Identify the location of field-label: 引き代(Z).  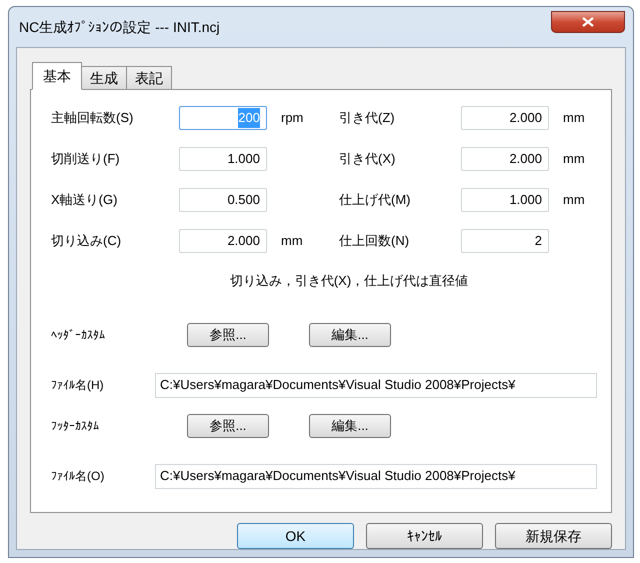
(367, 118).